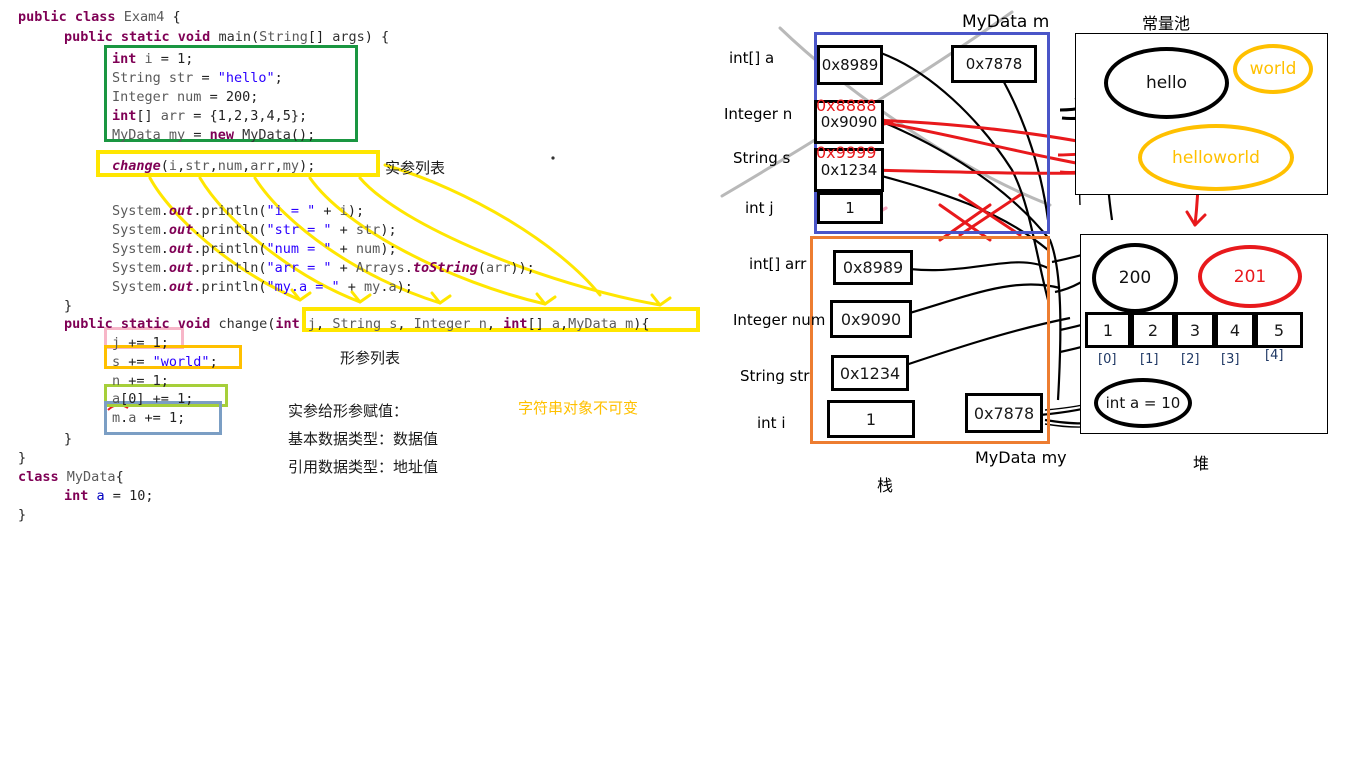 The image size is (1360, 784). I want to click on main-row-label-0: int[] arr, so click(778, 264).